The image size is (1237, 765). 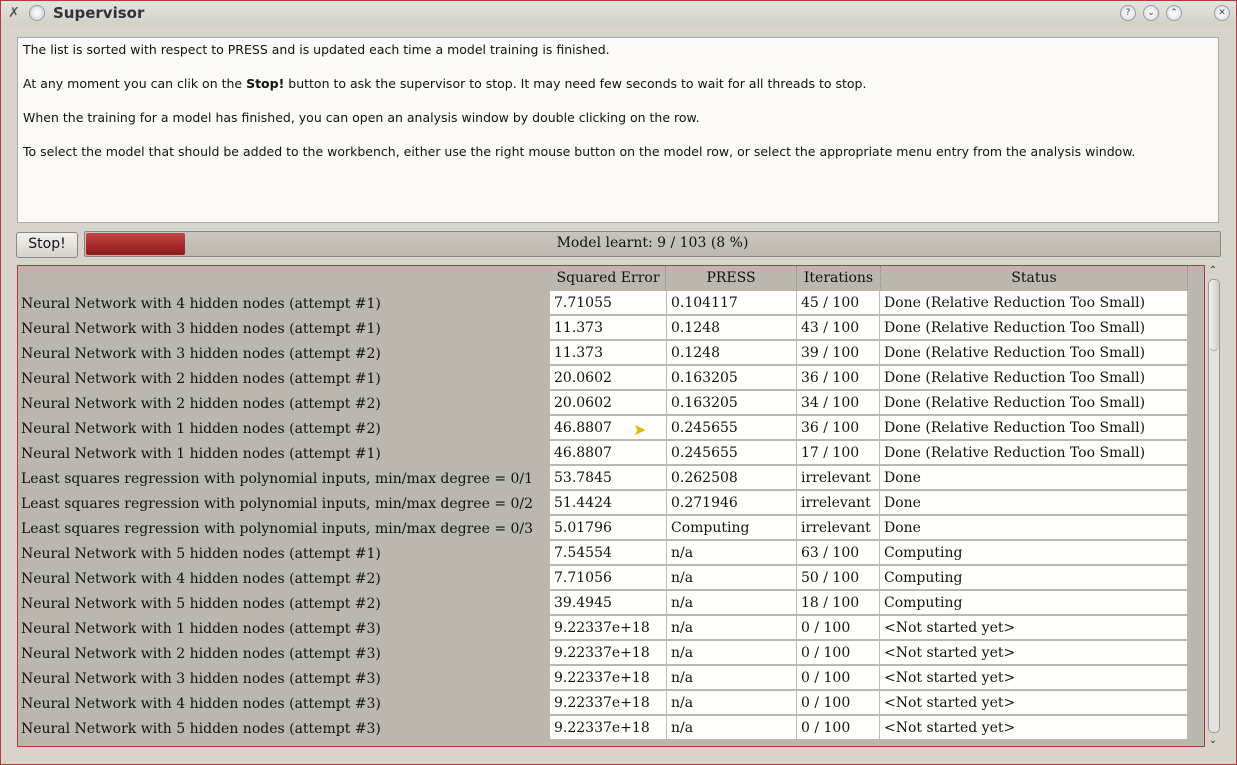 What do you see at coordinates (732, 403) in the screenshot?
I see `row-press: 0.163205` at bounding box center [732, 403].